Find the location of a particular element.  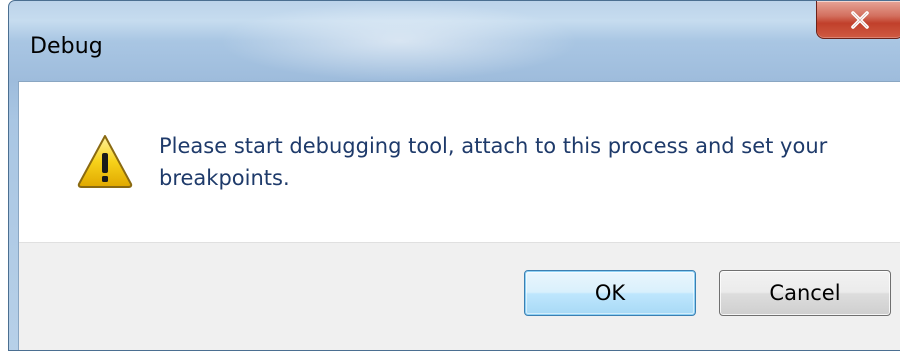

ok-button: OK is located at coordinates (610, 293).